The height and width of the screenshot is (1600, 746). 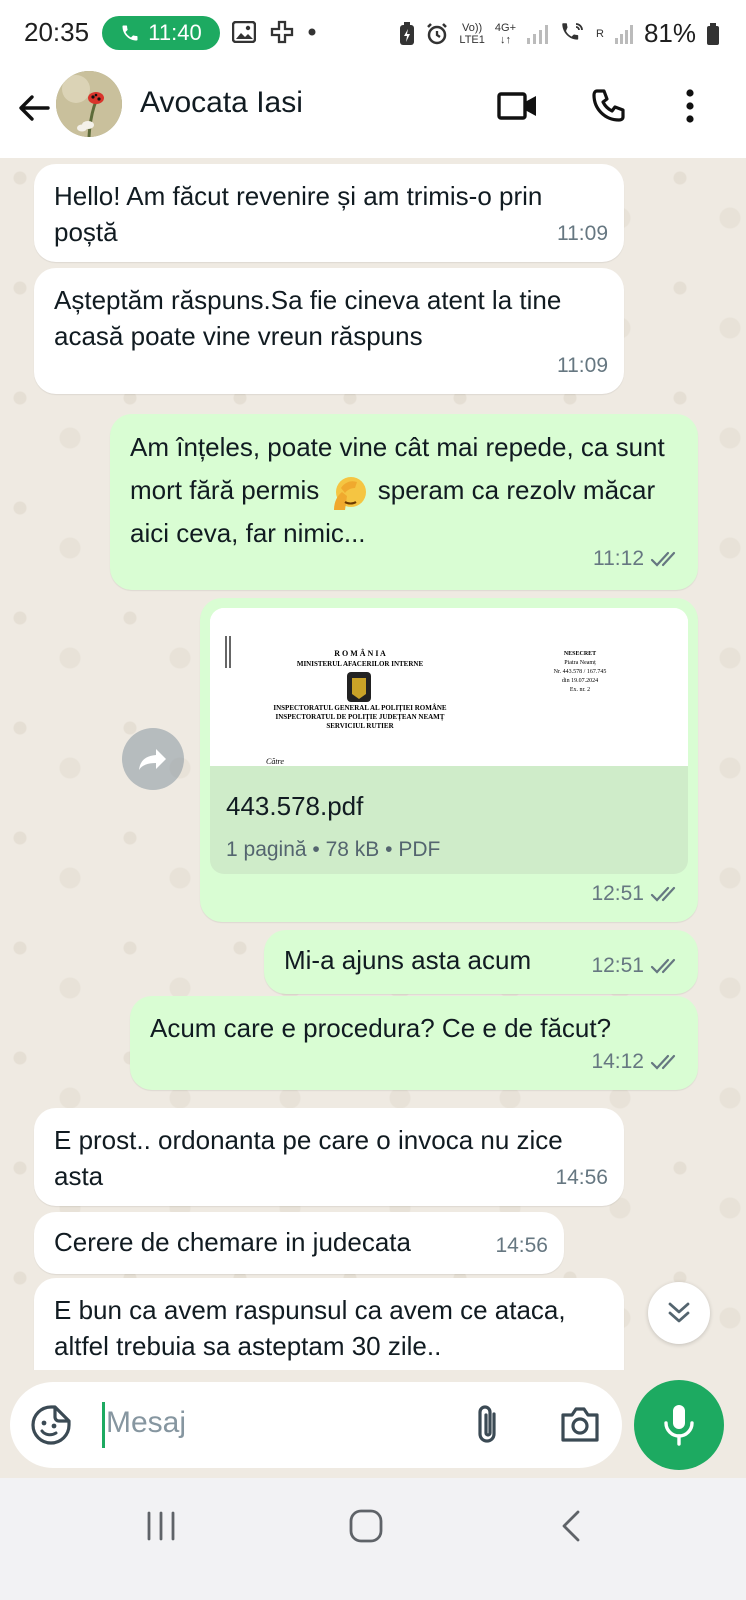 What do you see at coordinates (580, 681) in the screenshot?
I see `doc-date: din 19.07.2024` at bounding box center [580, 681].